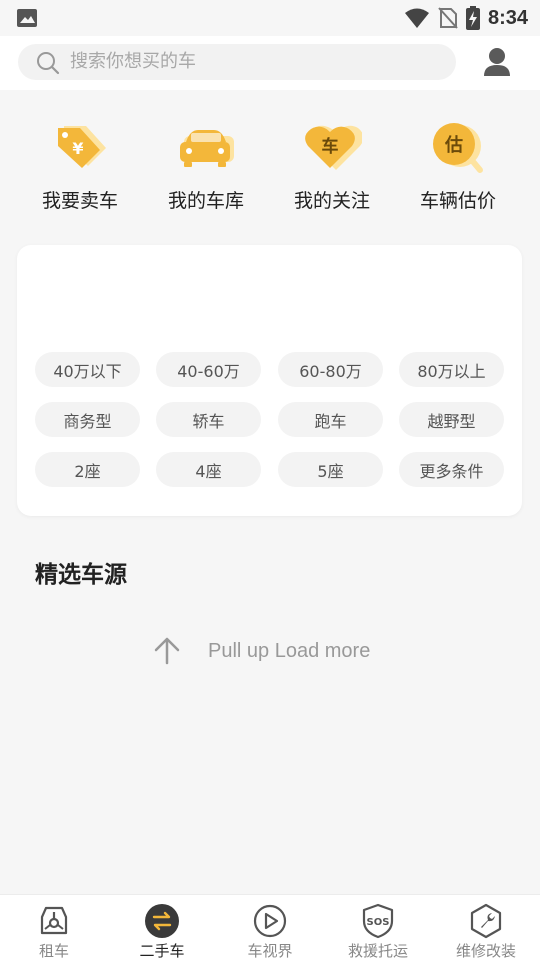  I want to click on shortcut-my-follows: 车 我的关注, so click(332, 165).